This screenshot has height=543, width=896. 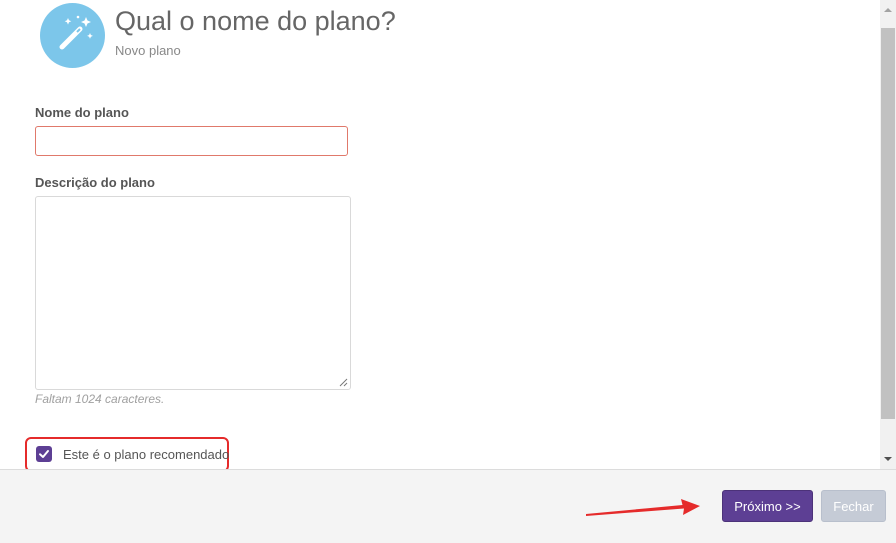 What do you see at coordinates (146, 454) in the screenshot?
I see `recommended-checkbox-label: Este é o plano recomendado` at bounding box center [146, 454].